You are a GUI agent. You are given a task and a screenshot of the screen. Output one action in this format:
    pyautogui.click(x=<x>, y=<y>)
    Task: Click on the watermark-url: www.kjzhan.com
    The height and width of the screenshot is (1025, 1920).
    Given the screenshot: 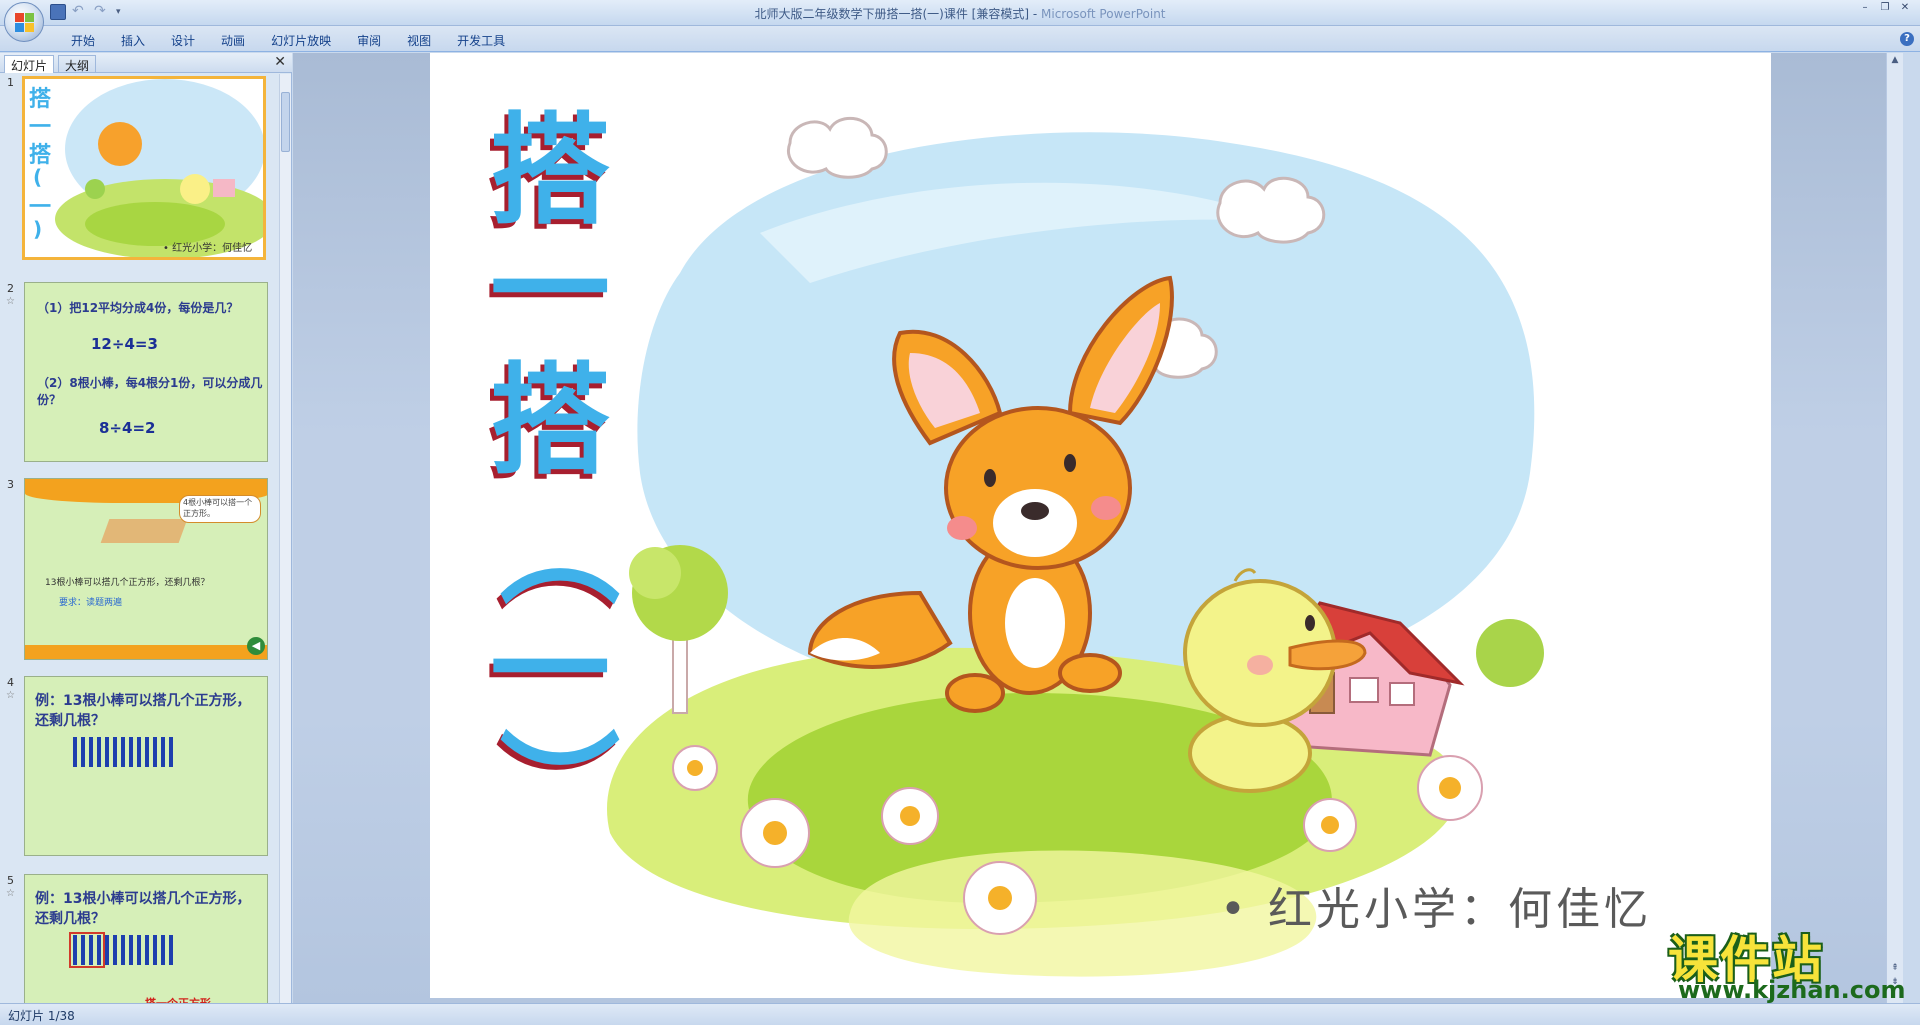 What is the action you would take?
    pyautogui.click(x=1792, y=990)
    